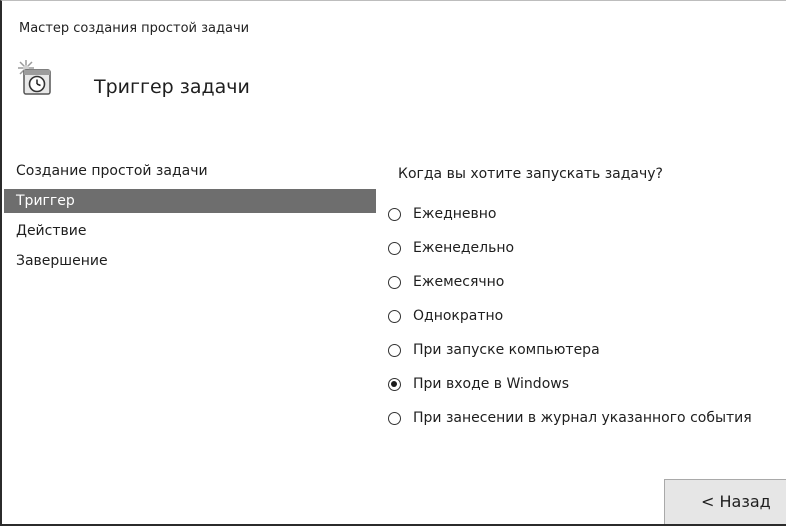 The height and width of the screenshot is (526, 786). What do you see at coordinates (394, 350) in the screenshot?
I see `radio-at-startup` at bounding box center [394, 350].